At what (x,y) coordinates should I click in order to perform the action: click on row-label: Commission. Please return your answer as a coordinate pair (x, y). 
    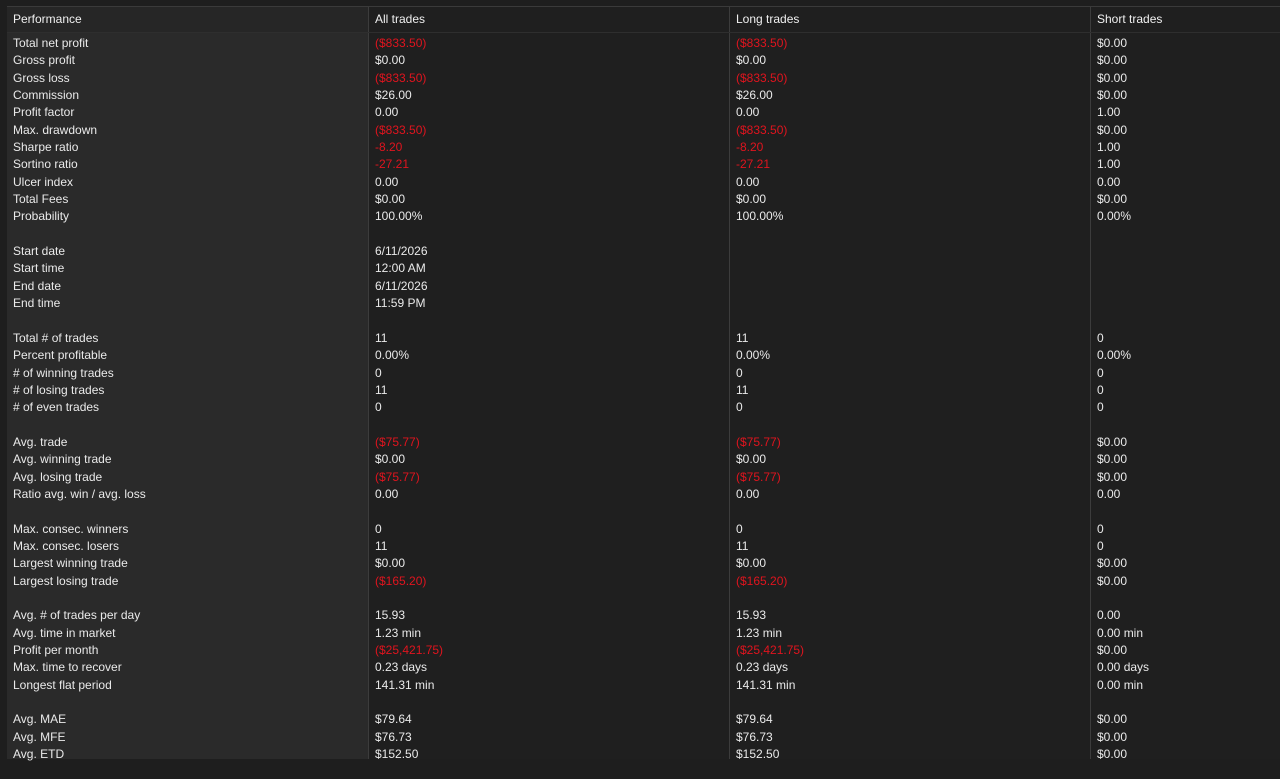
    Looking at the image, I should click on (46, 95).